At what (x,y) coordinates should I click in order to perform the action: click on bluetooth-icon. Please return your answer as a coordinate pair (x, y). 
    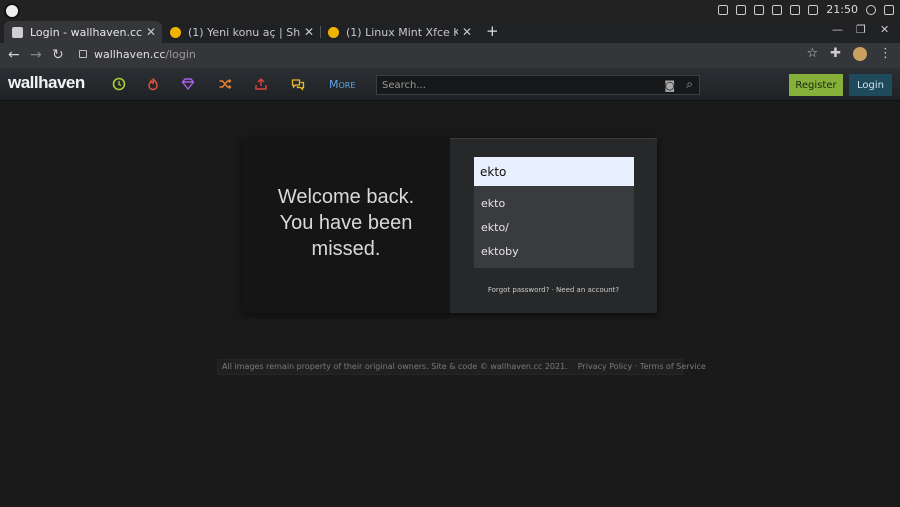
    Looking at the image, I should click on (813, 9).